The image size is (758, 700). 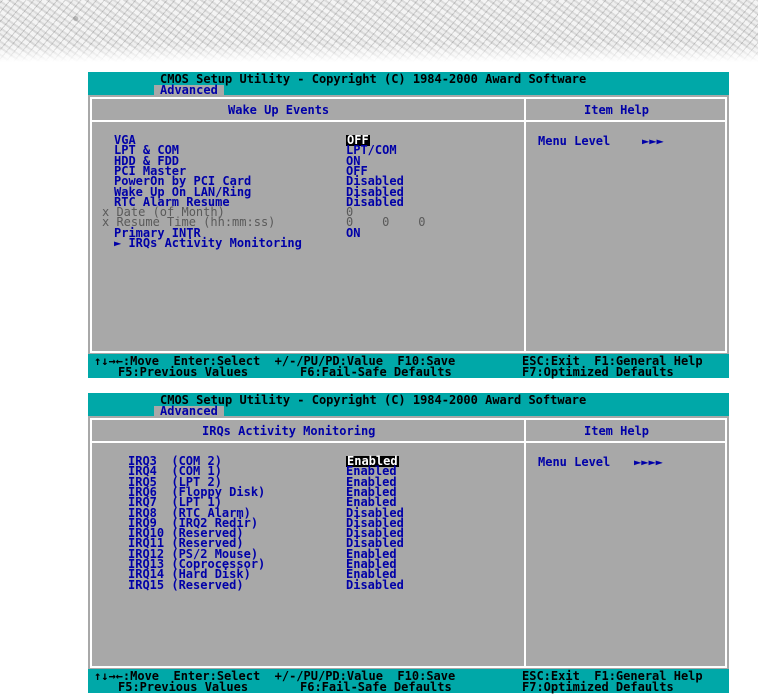 What do you see at coordinates (289, 431) in the screenshot?
I see `panel-title: IRQs Activity Monitoring` at bounding box center [289, 431].